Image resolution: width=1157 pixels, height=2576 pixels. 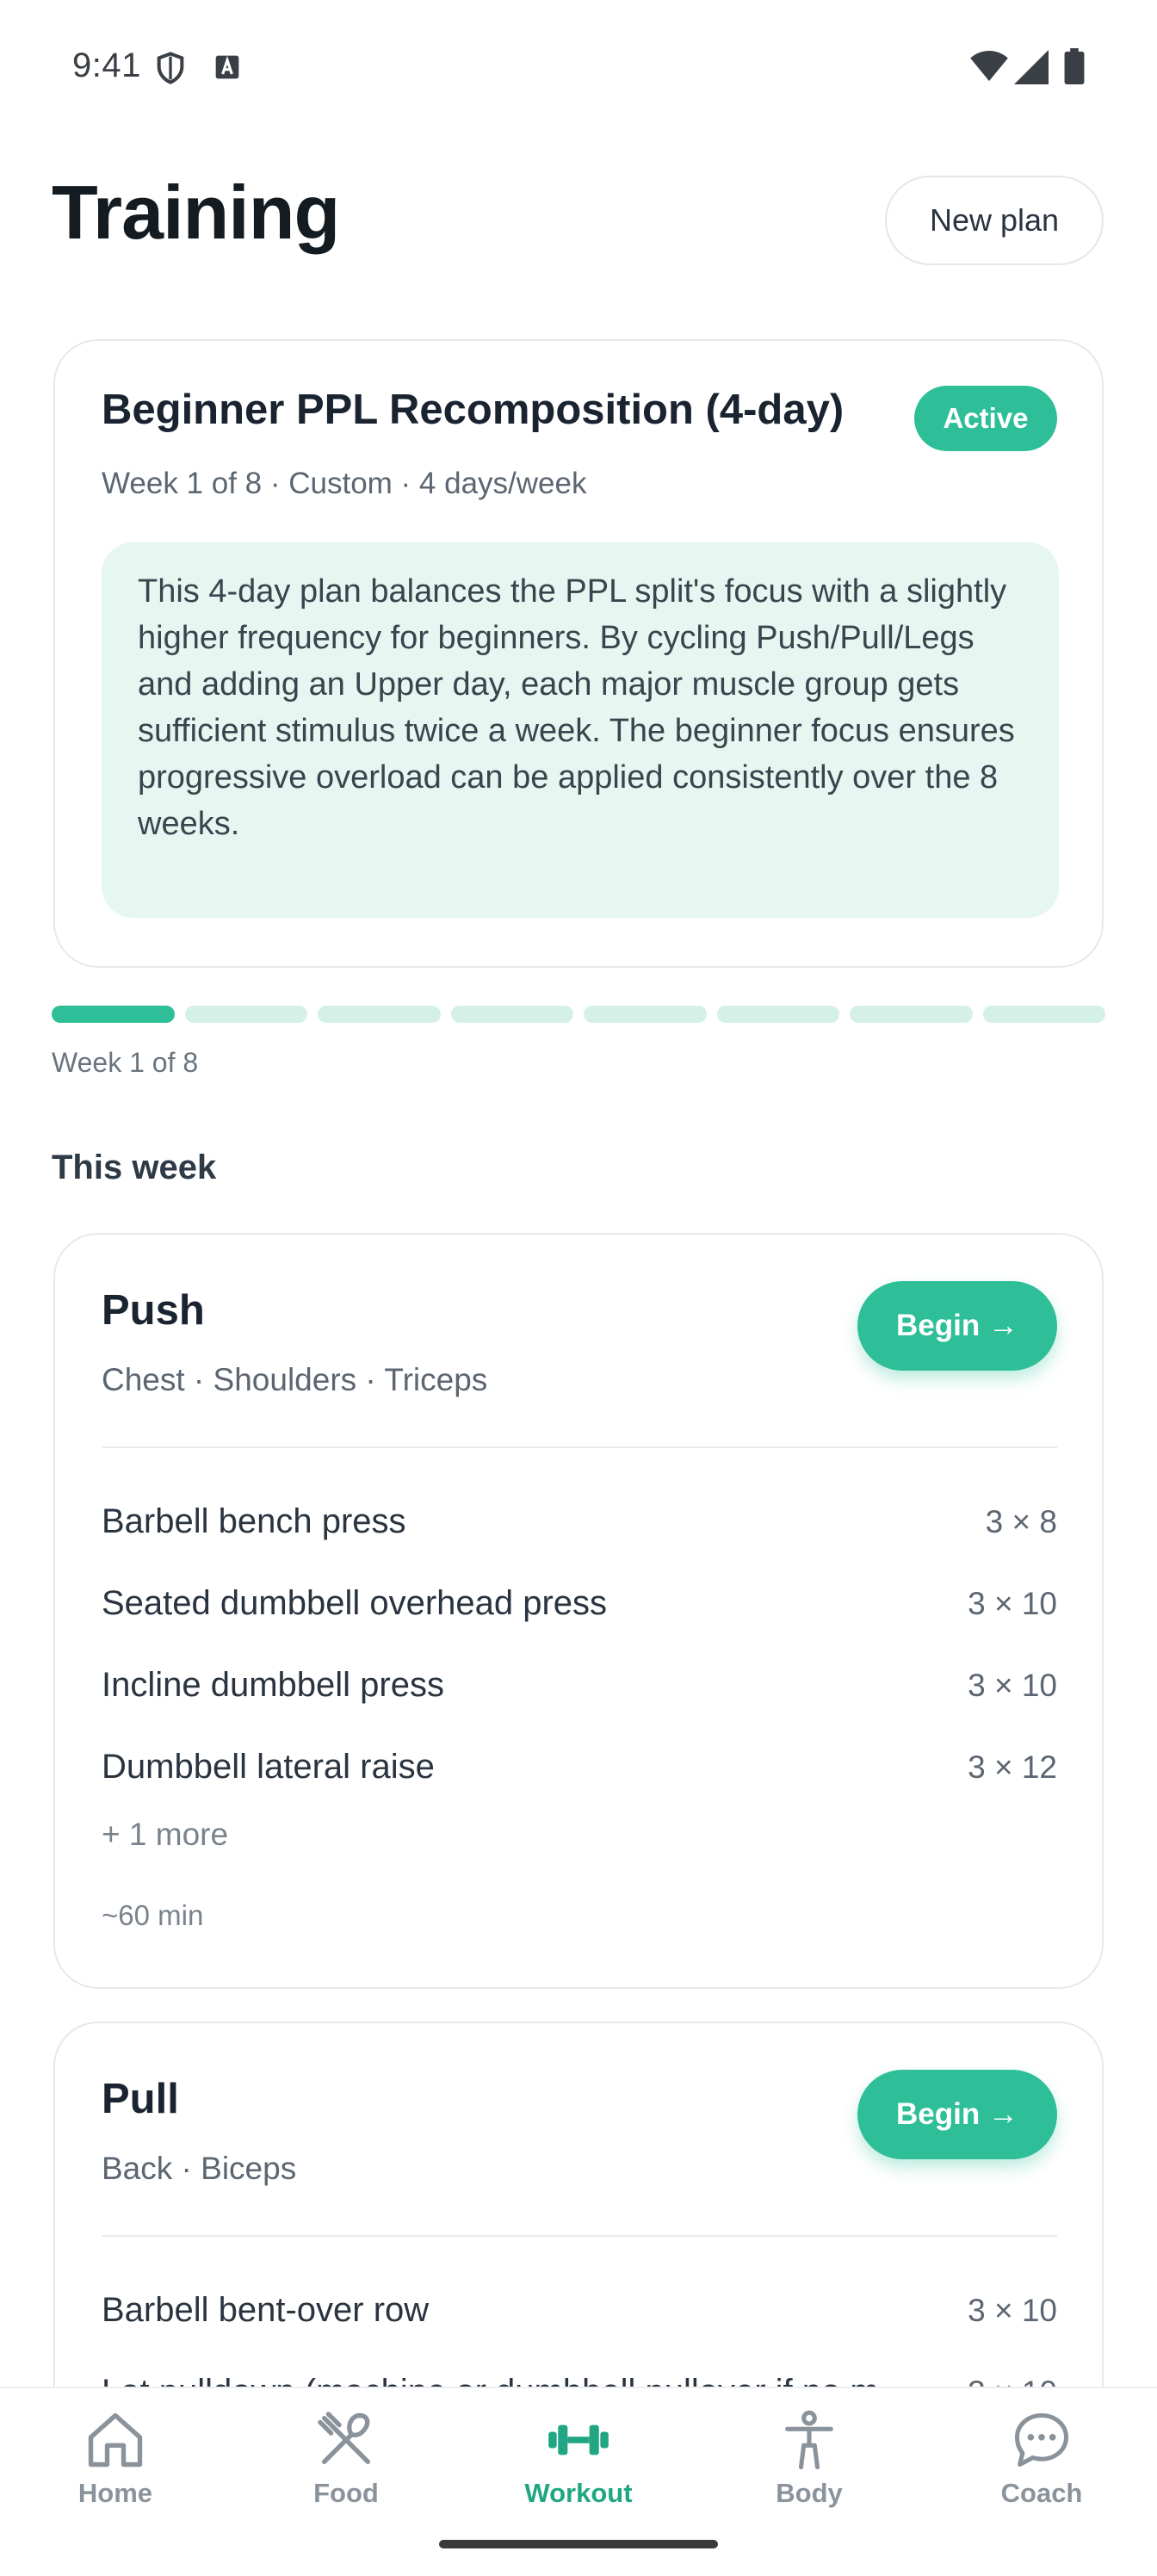 I want to click on begin-push-button: Begin →, so click(x=957, y=1326).